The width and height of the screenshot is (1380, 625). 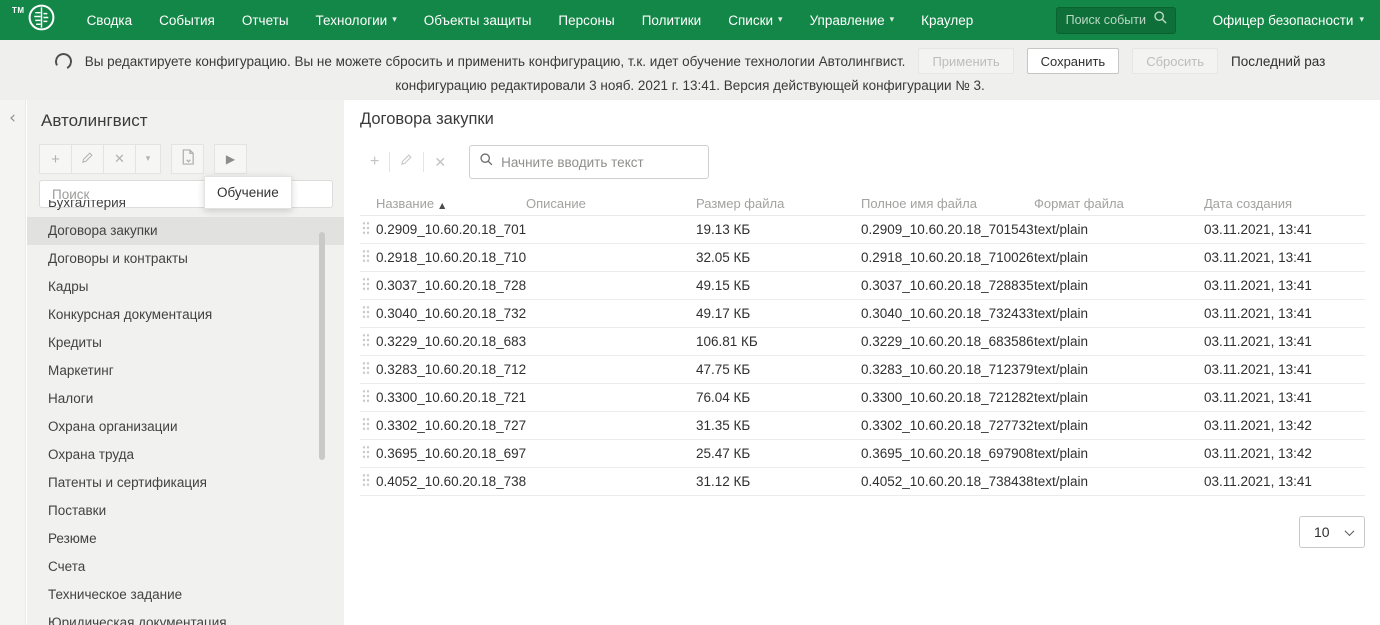 What do you see at coordinates (185, 617) in the screenshot?
I see `sidebar-item: Юридическая документация` at bounding box center [185, 617].